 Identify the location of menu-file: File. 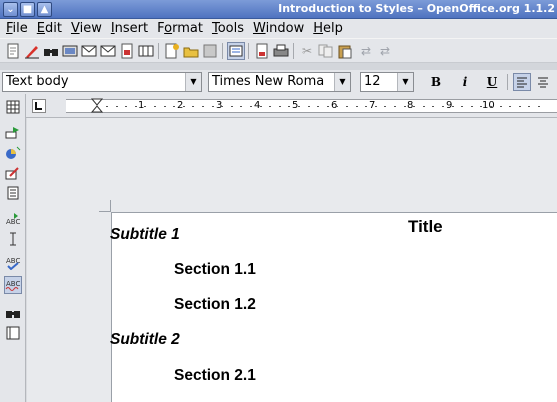
(18, 28).